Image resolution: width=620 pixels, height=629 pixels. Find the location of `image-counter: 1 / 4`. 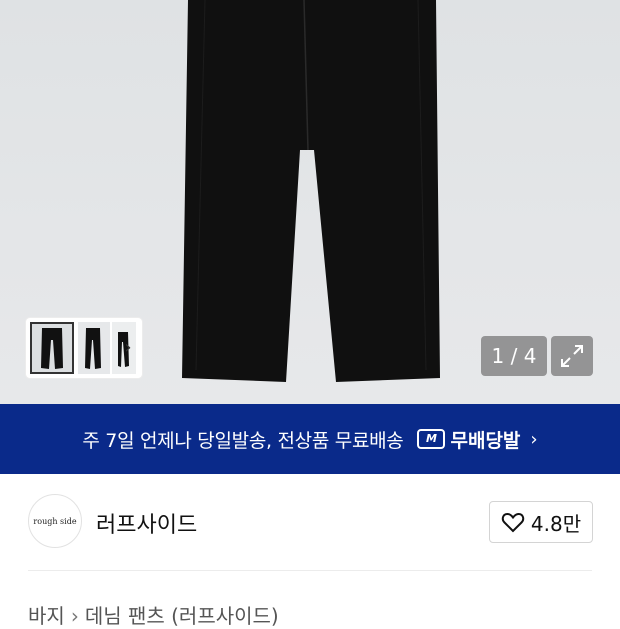

image-counter: 1 / 4 is located at coordinates (514, 356).